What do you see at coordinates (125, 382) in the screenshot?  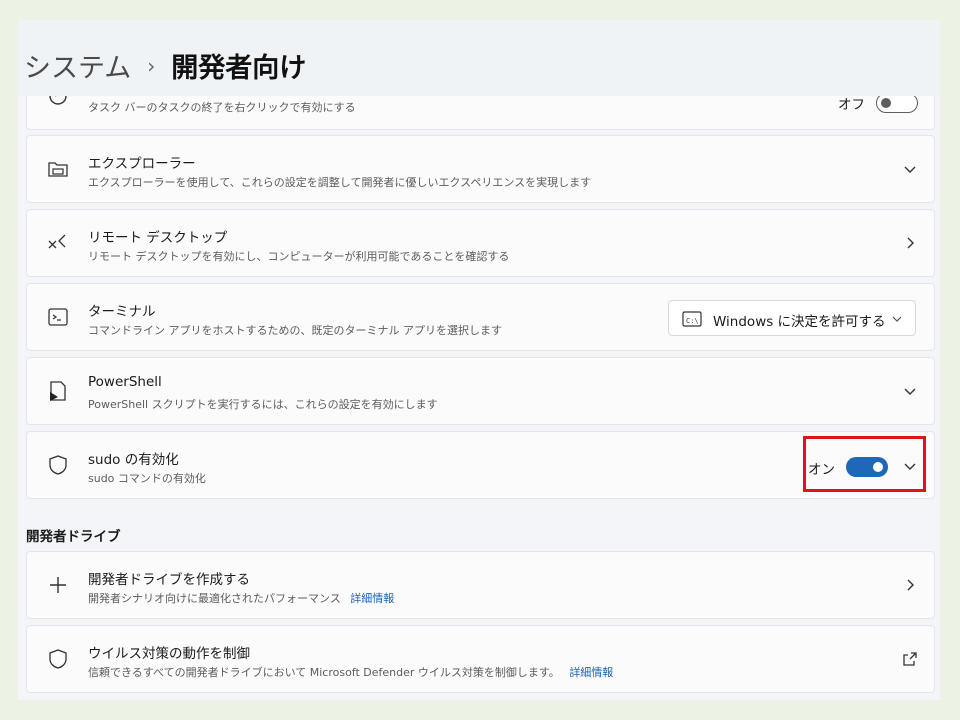 I see `powershell-title: PowerShell` at bounding box center [125, 382].